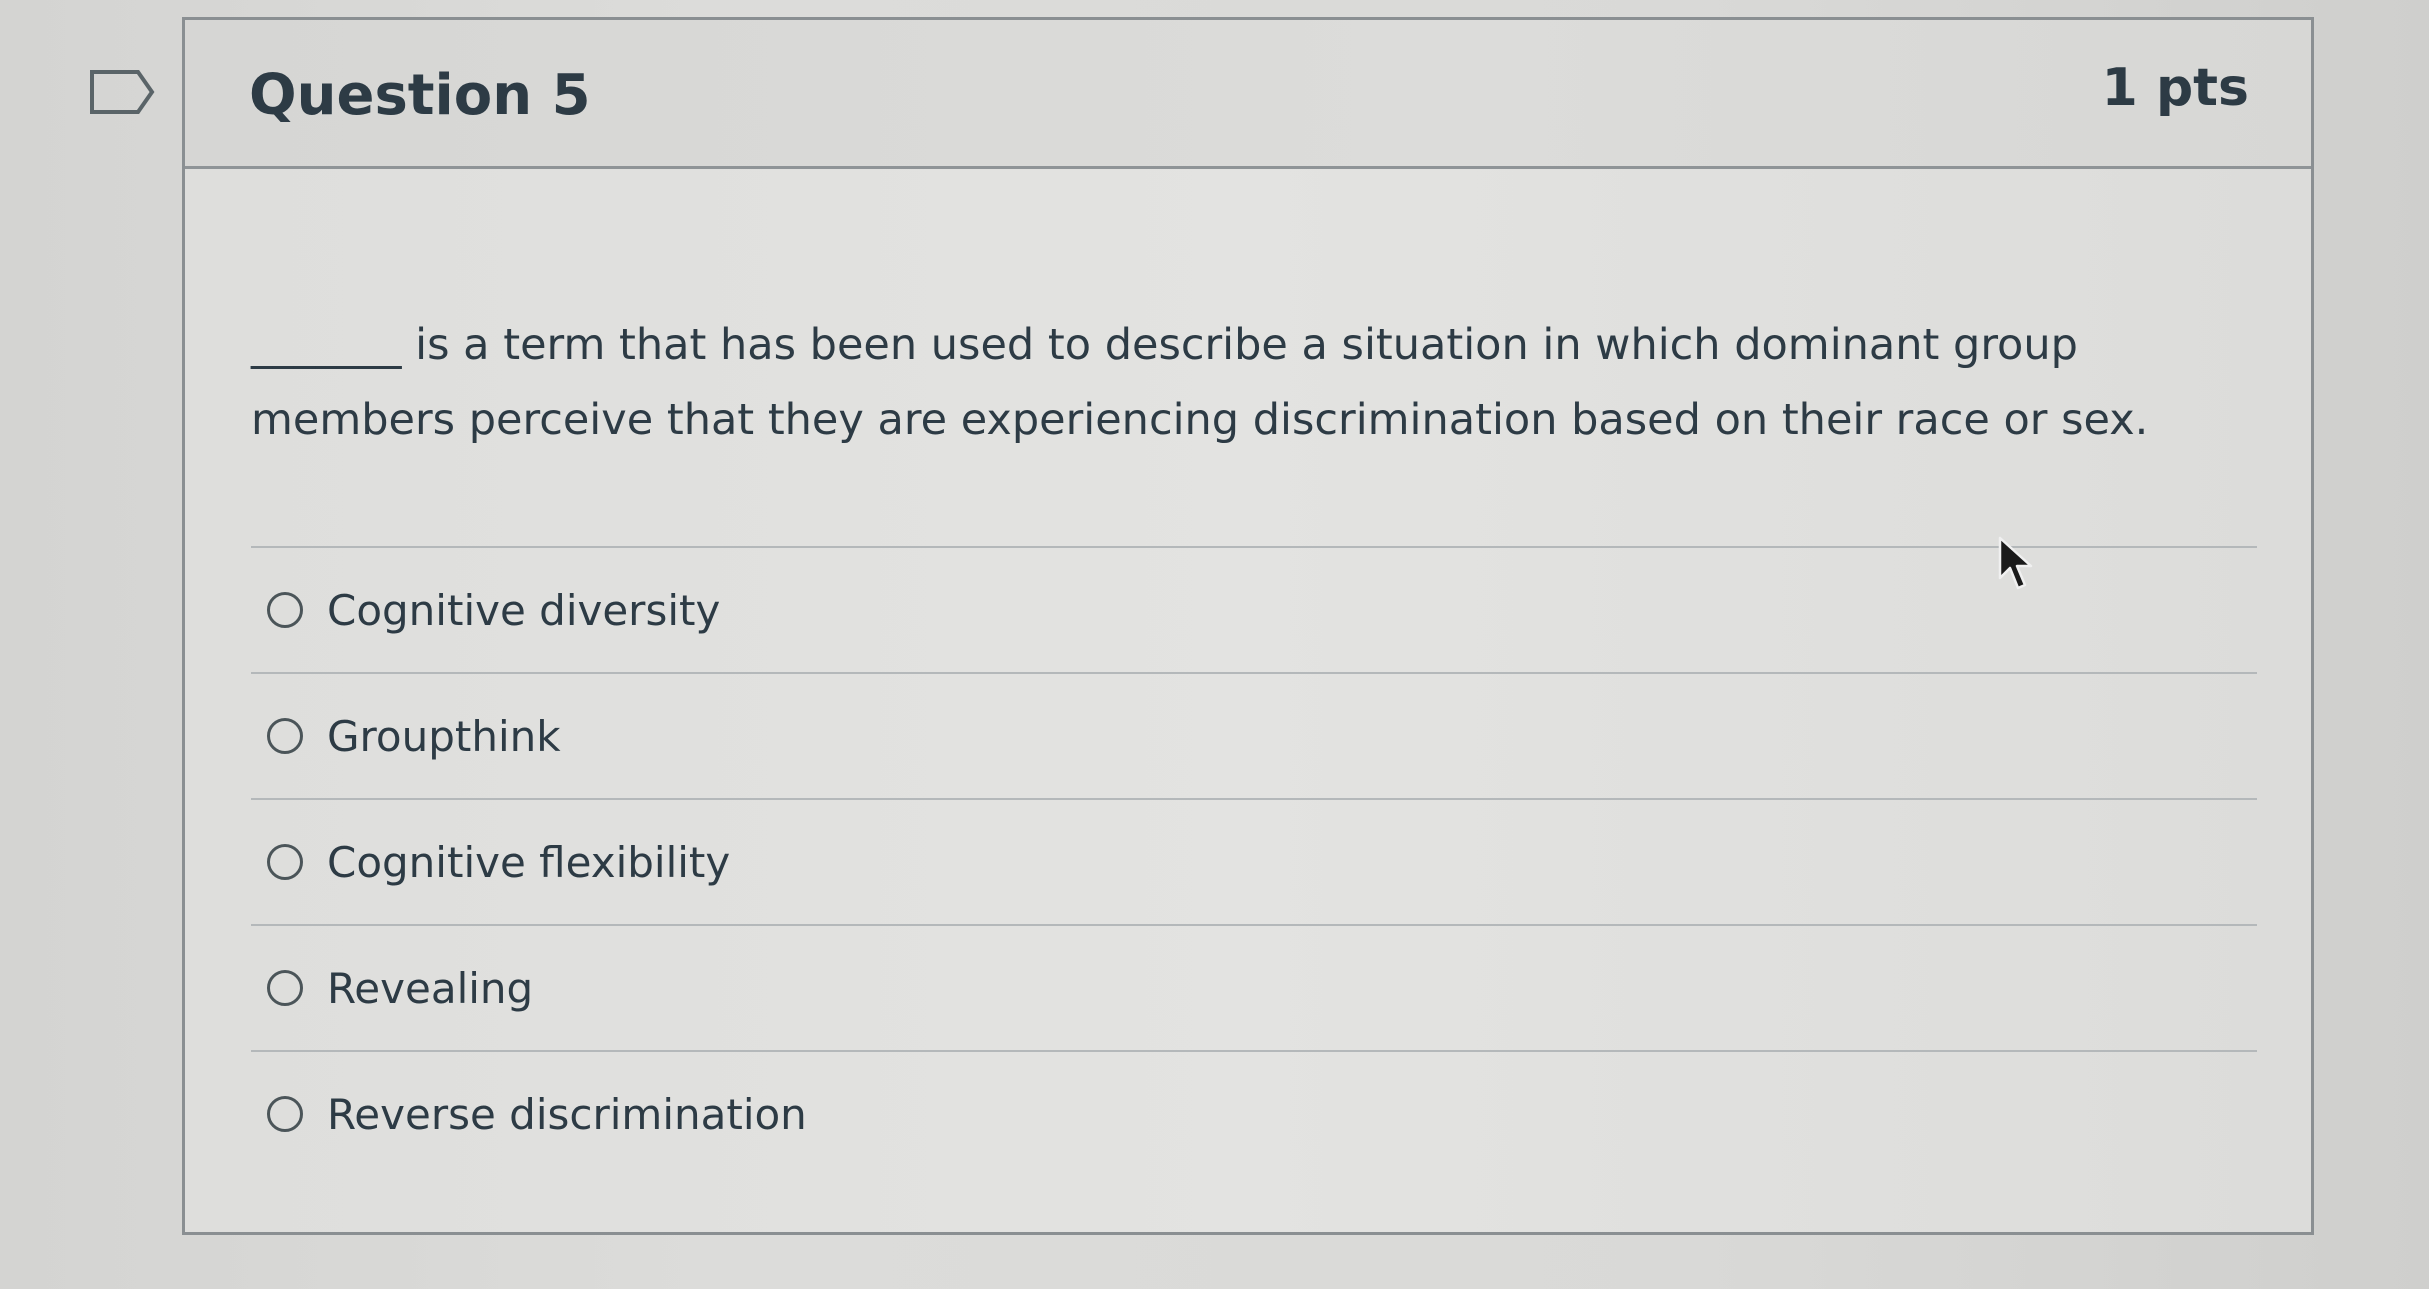 This screenshot has height=1289, width=2429. Describe the element at coordinates (1254, 1113) in the screenshot. I see `answer-option: Reverse discrimination` at that location.